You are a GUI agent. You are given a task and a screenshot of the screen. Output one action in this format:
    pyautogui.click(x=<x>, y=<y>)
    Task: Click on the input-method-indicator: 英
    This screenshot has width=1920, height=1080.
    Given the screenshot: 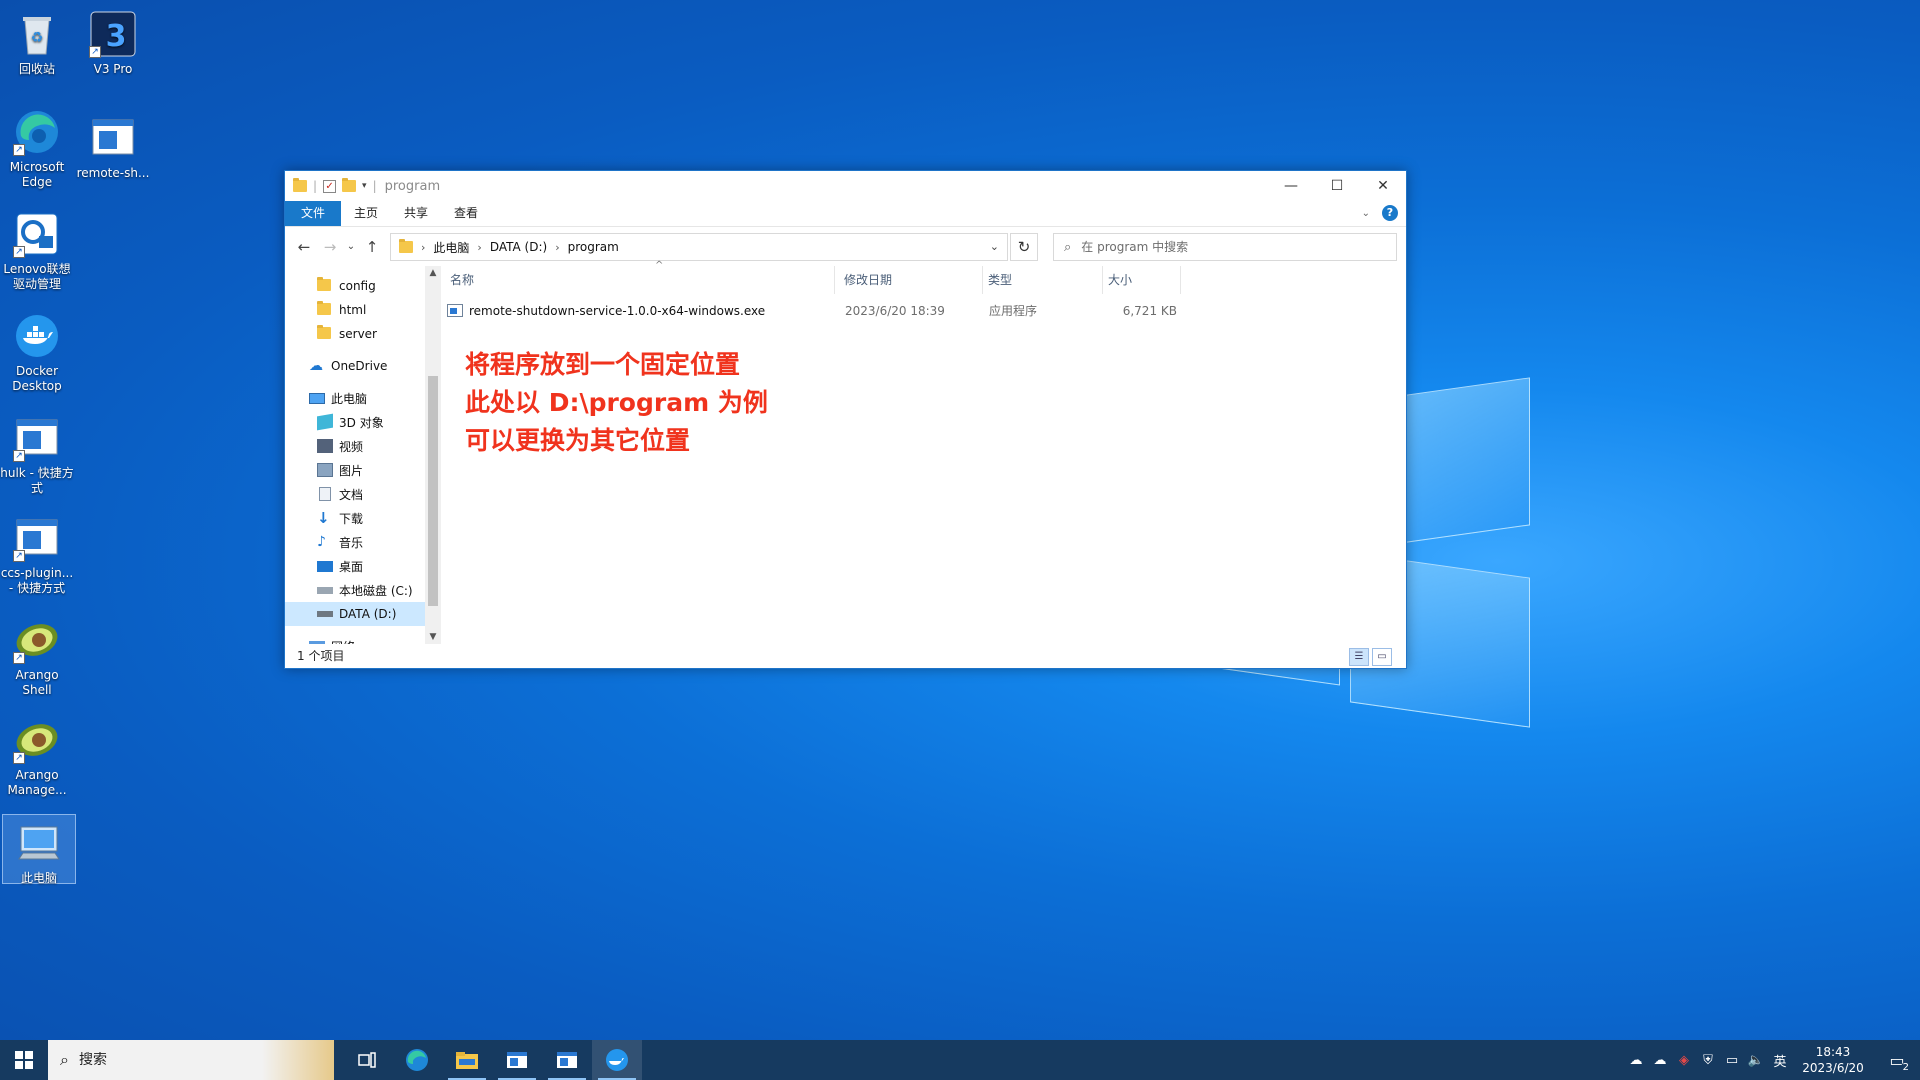 What is the action you would take?
    pyautogui.click(x=1780, y=1060)
    